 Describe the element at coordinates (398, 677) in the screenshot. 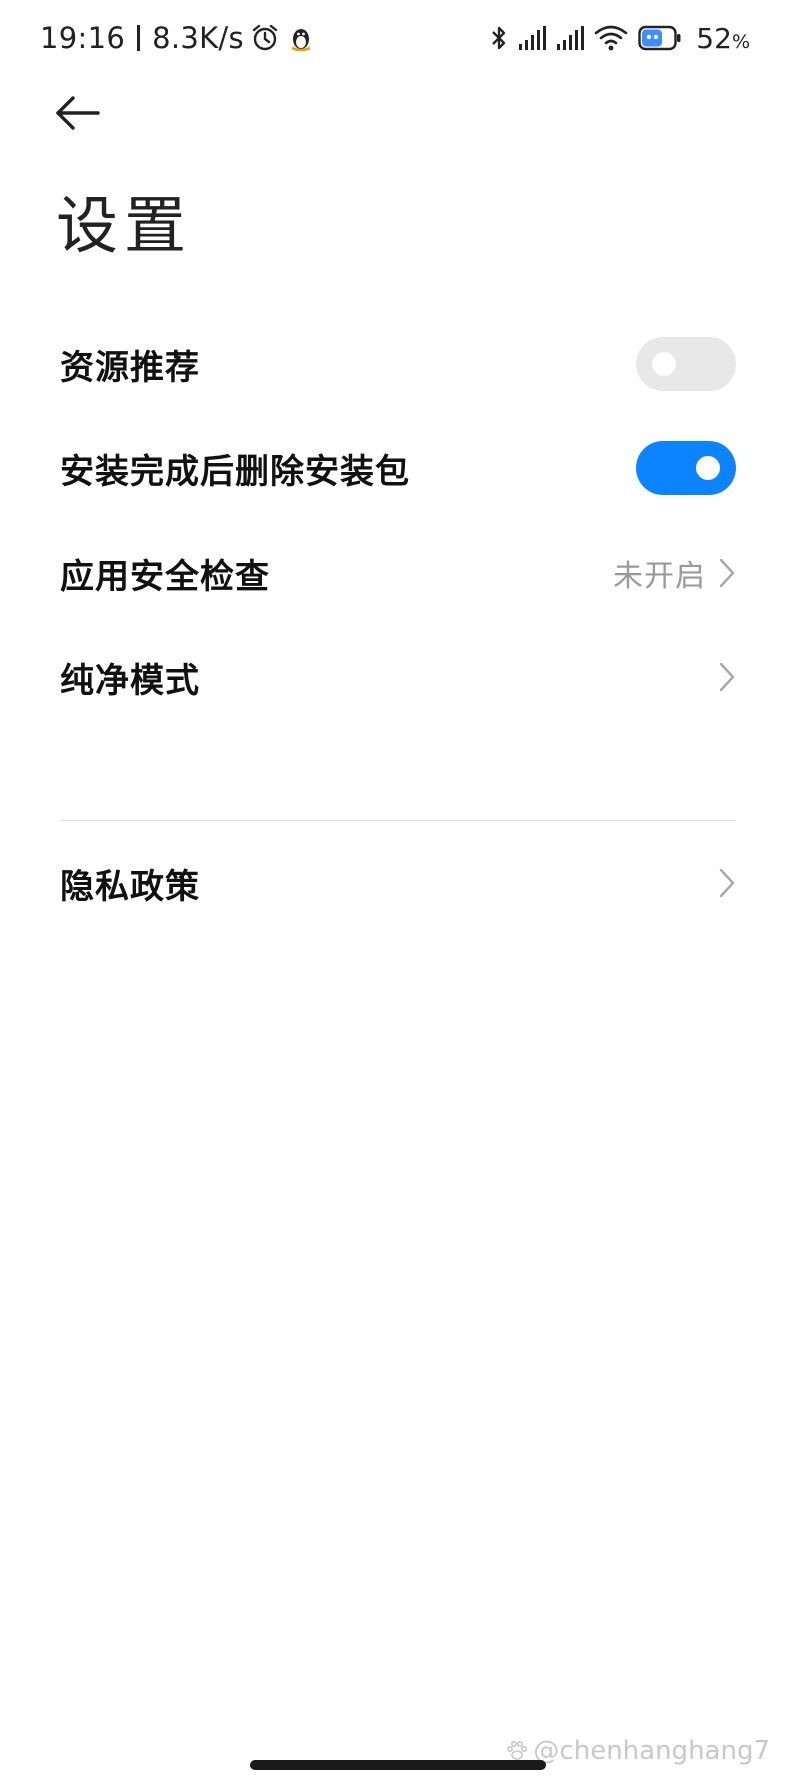

I see `setting-pure-mode: 纯净模式` at that location.